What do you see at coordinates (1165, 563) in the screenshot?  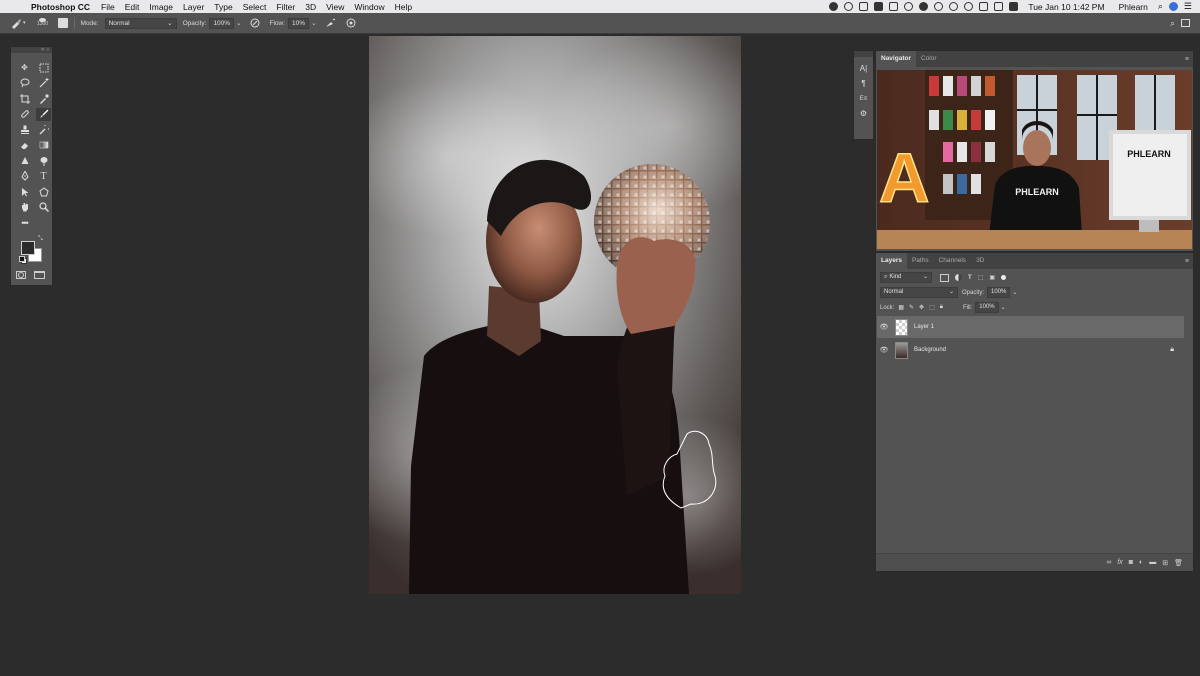 I see `new-layer-icon: ⊞` at bounding box center [1165, 563].